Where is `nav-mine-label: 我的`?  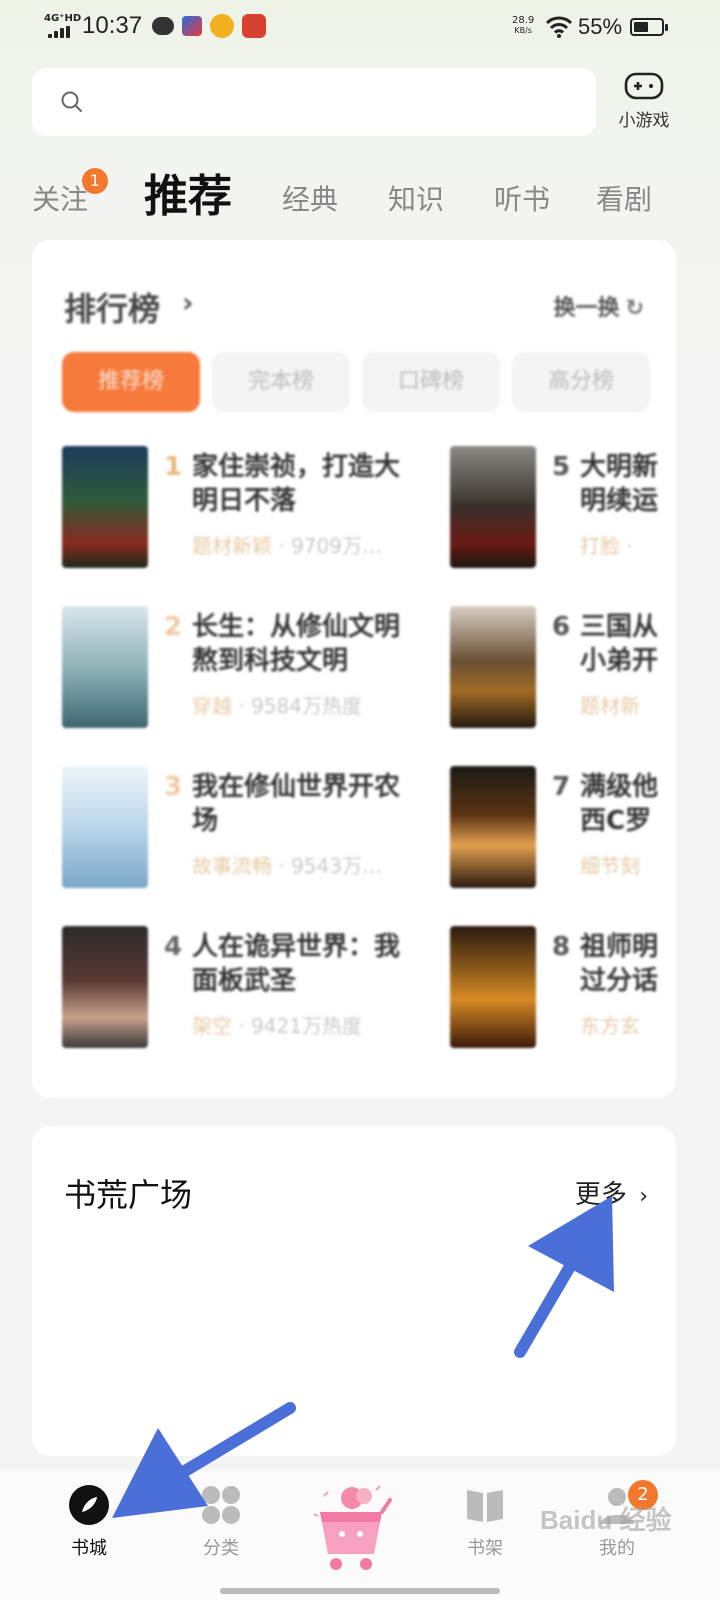 nav-mine-label: 我的 is located at coordinates (617, 1548).